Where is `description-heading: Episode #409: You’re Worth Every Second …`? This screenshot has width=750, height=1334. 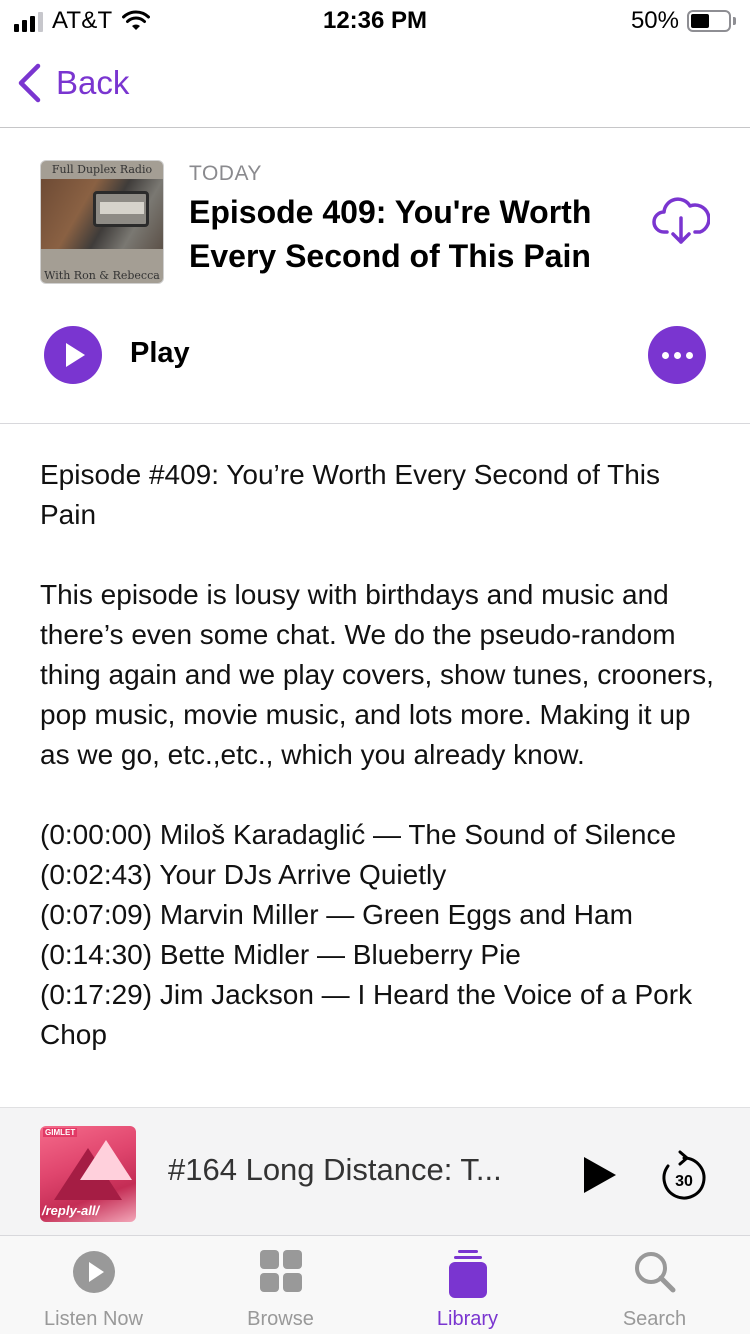
description-heading: Episode #409: You’re Worth Every Second … is located at coordinates (350, 494).